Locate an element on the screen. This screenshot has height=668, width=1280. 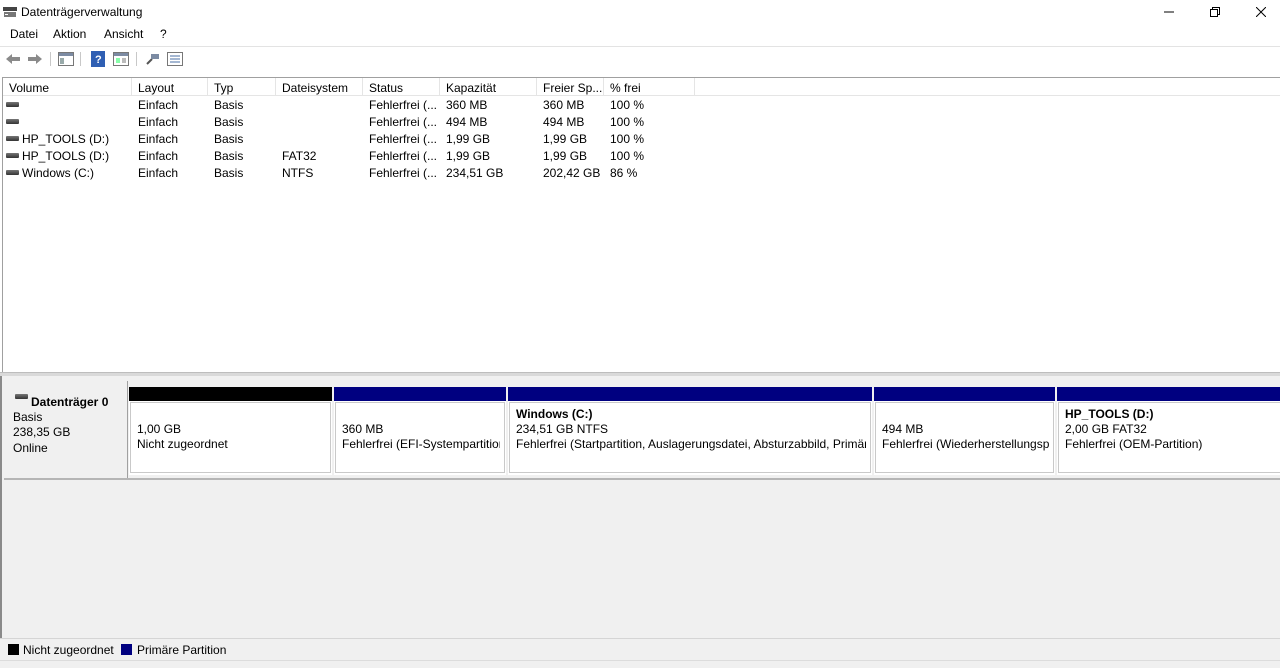
partition-efi: 360 MB Fehlerfrei (EFI-Systempartition) is located at coordinates (420, 431).